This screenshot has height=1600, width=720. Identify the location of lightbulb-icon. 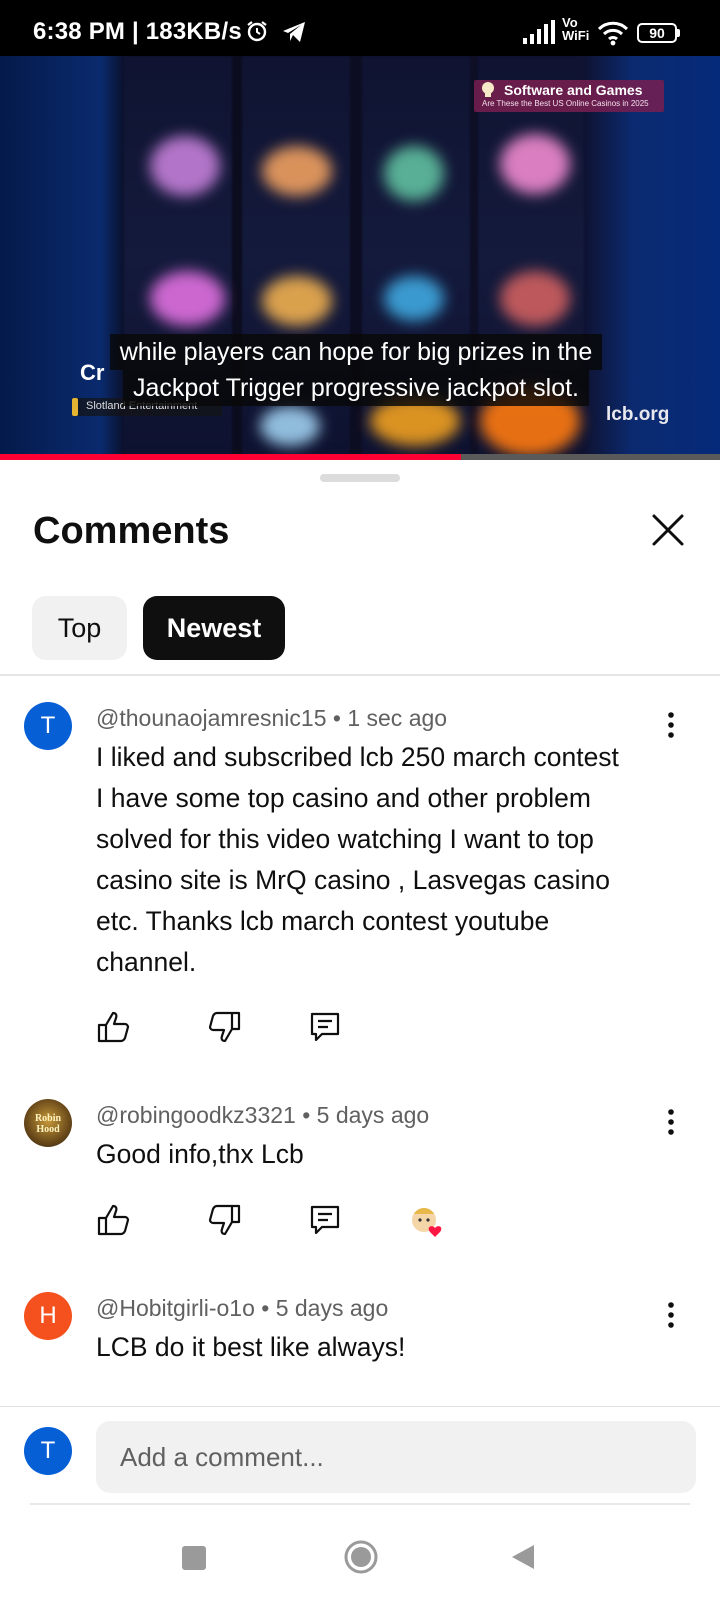
(488, 89).